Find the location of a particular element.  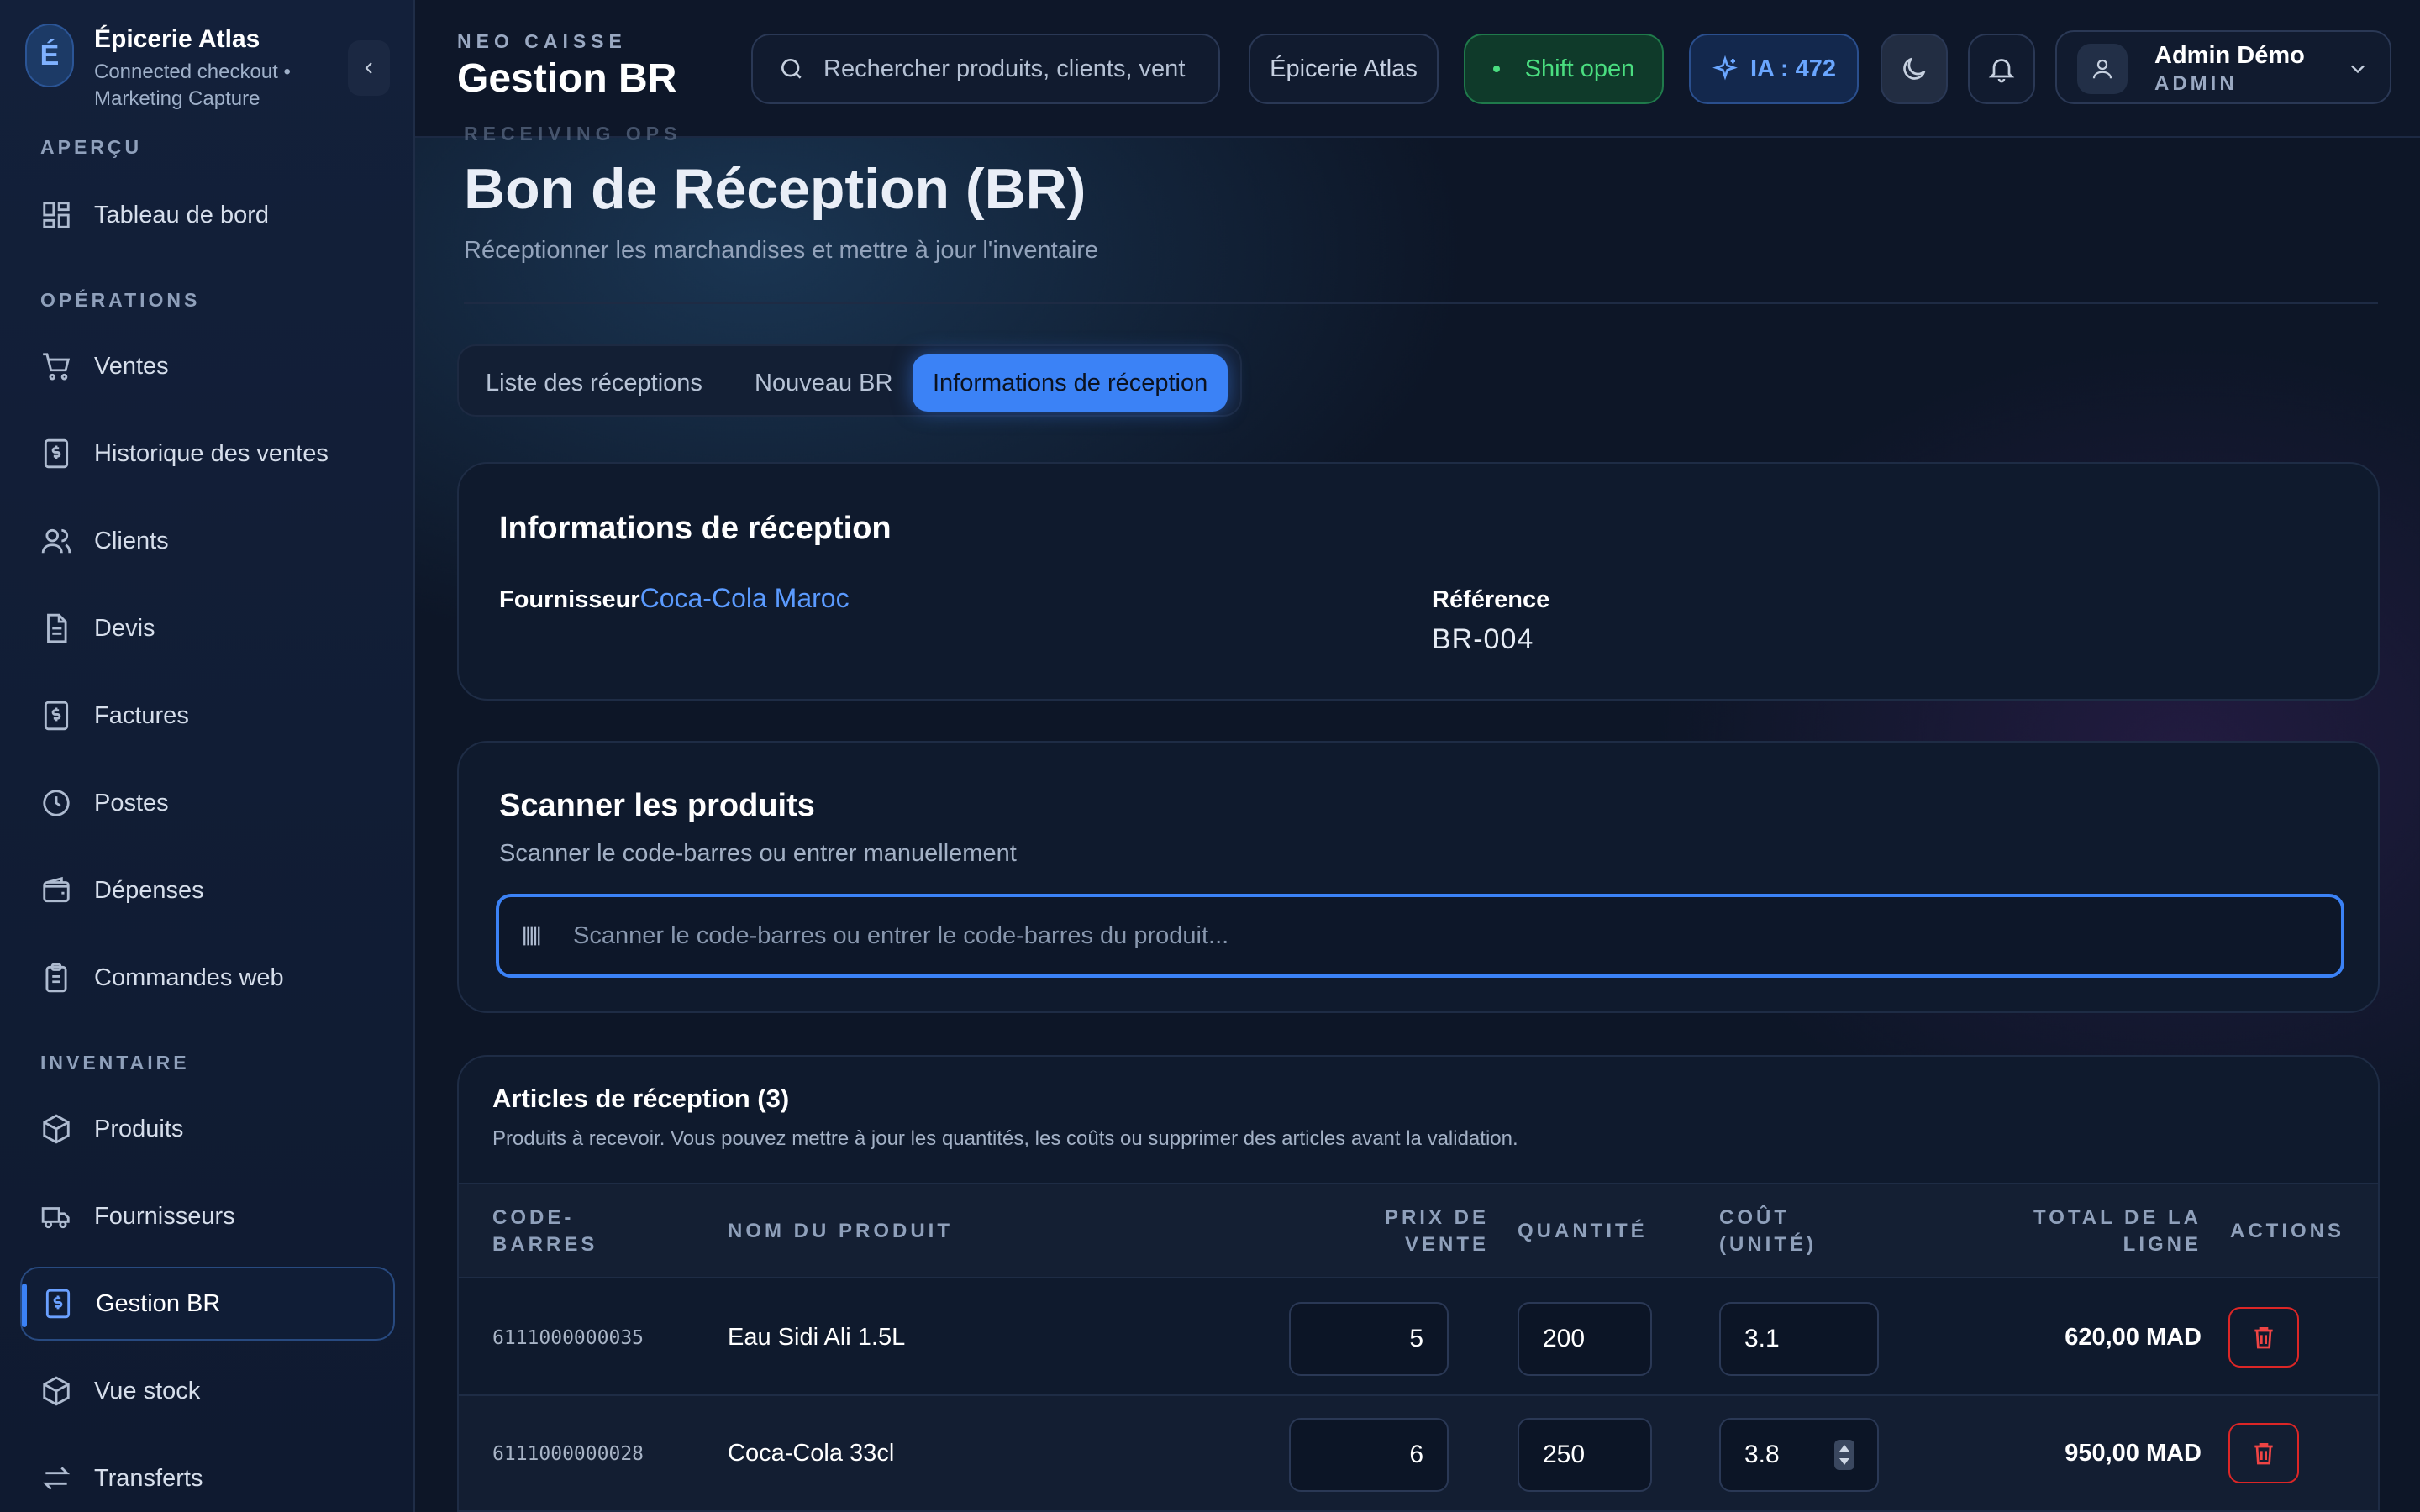

spinner-arrows-icon is located at coordinates (1844, 1455).